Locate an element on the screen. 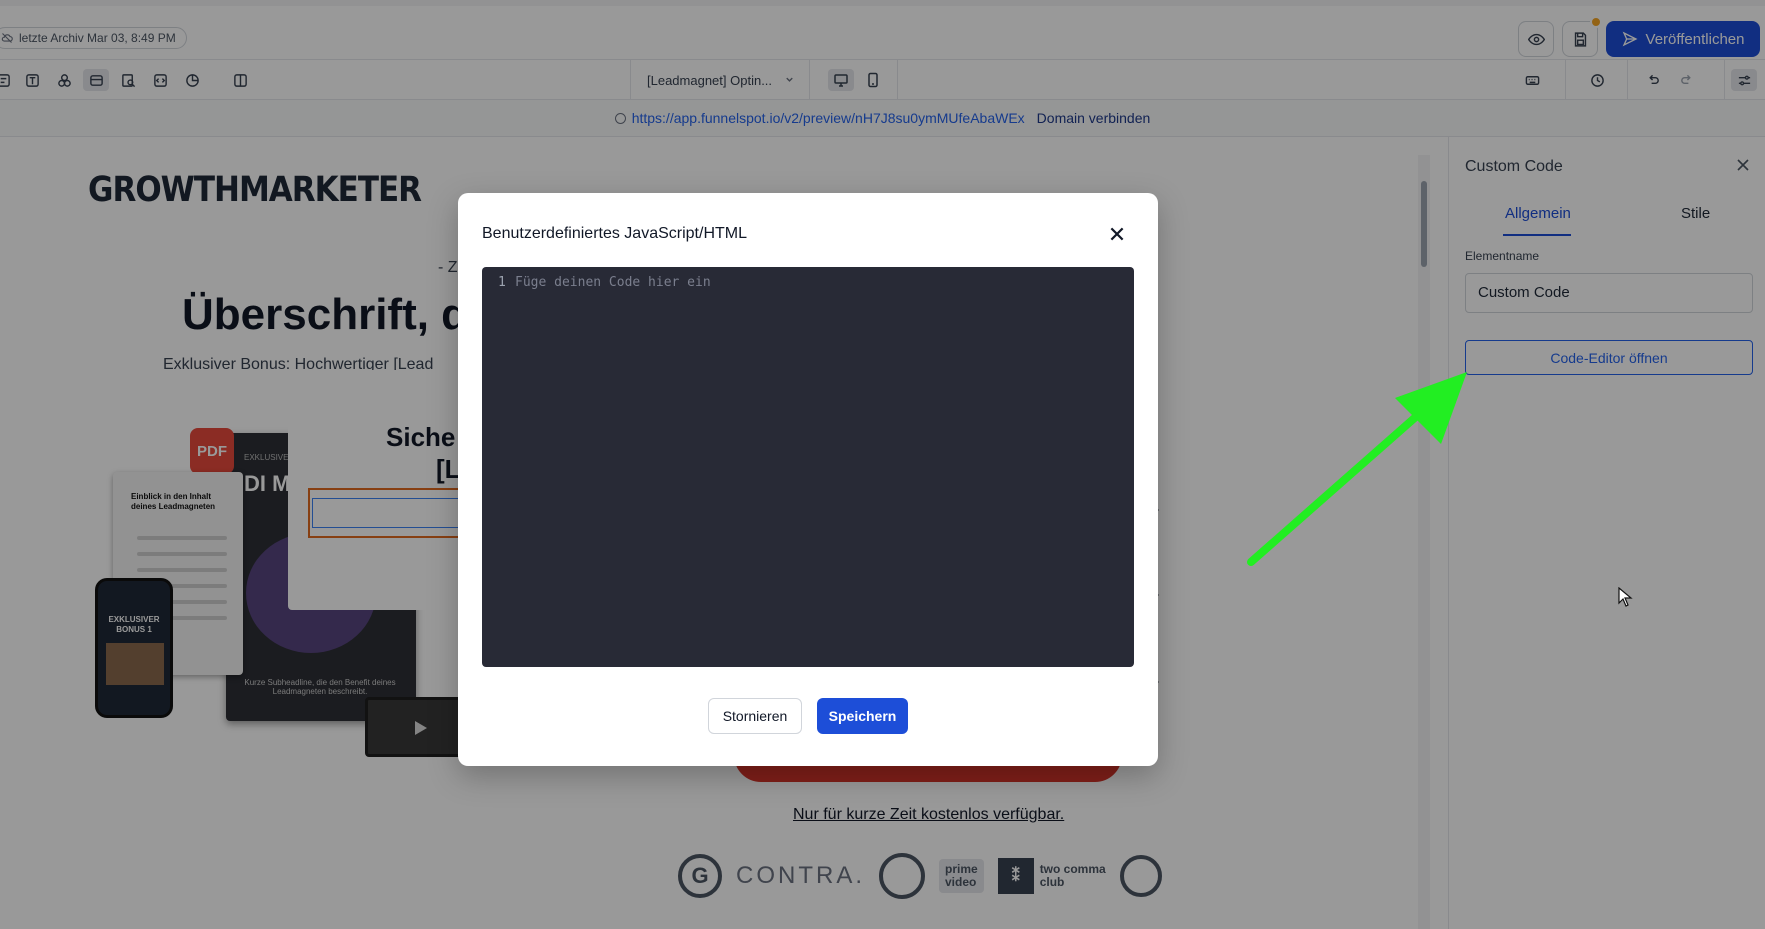  mouse-cursor-icon is located at coordinates (1625, 597).